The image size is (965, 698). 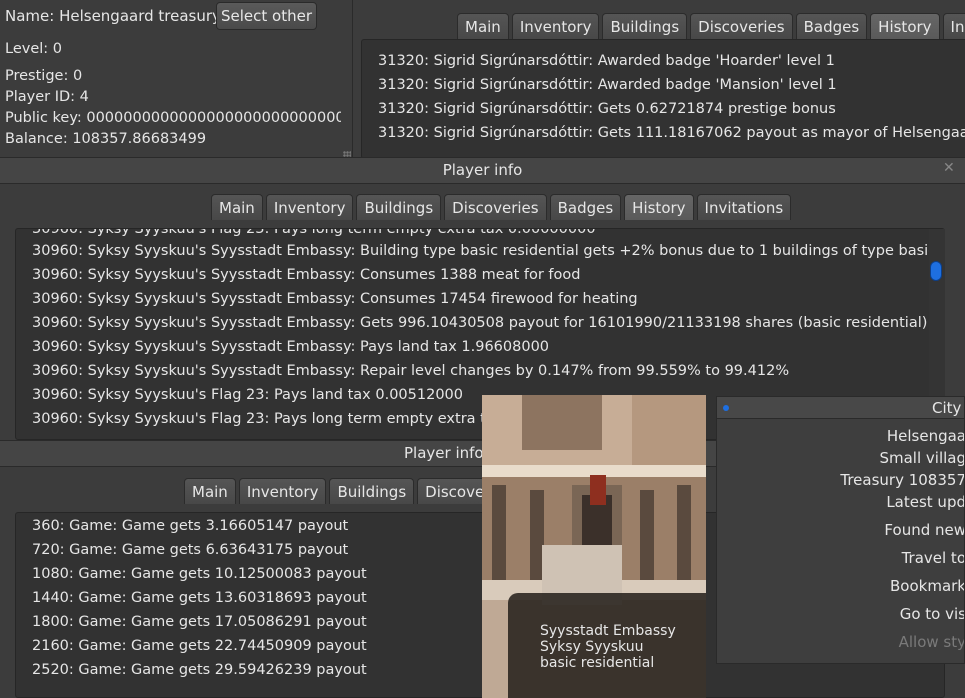 What do you see at coordinates (608, 631) in the screenshot?
I see `tooltip-building-name: Syysstadt Embassy` at bounding box center [608, 631].